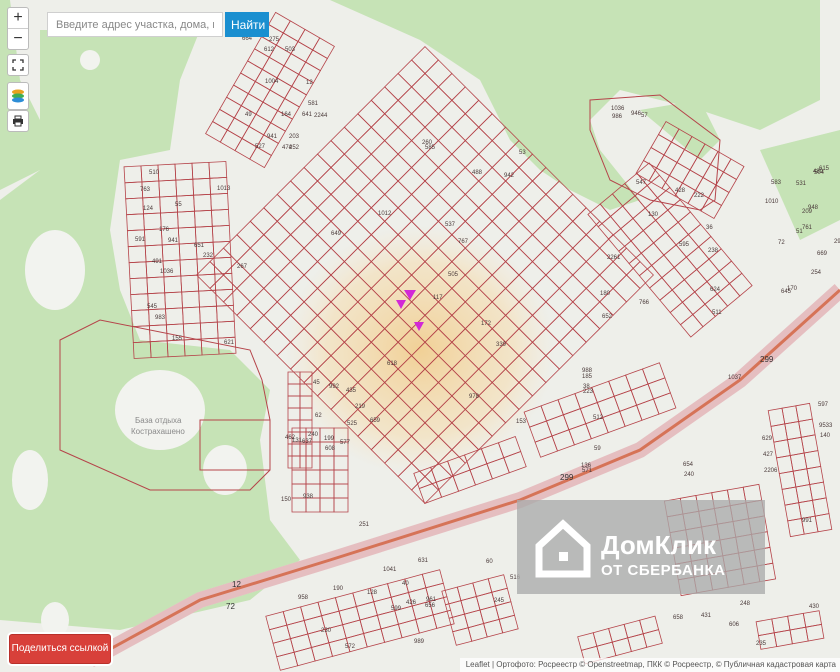  What do you see at coordinates (158, 431) in the screenshot?
I see `place-label-line2: Кострахашено` at bounding box center [158, 431].